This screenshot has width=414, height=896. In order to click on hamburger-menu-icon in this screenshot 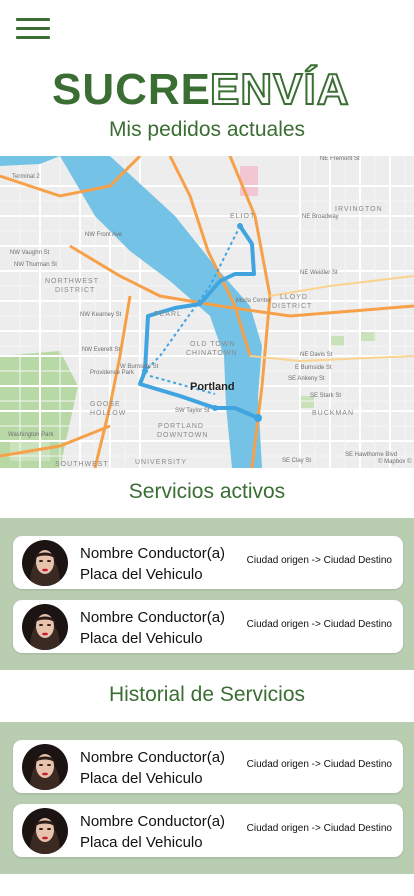, I will do `click(33, 30)`.